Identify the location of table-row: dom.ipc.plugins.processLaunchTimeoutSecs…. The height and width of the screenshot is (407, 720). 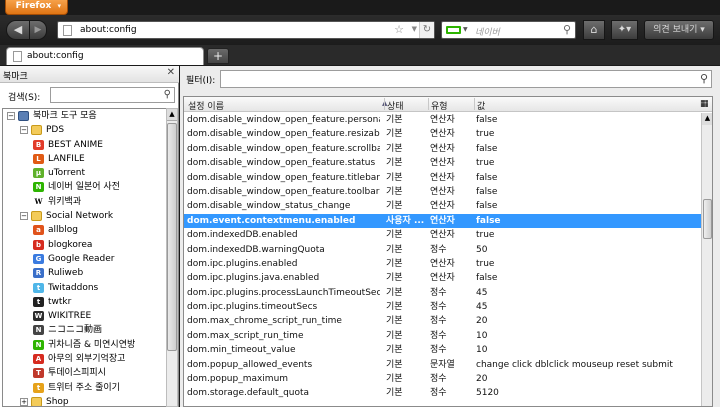
(442, 293).